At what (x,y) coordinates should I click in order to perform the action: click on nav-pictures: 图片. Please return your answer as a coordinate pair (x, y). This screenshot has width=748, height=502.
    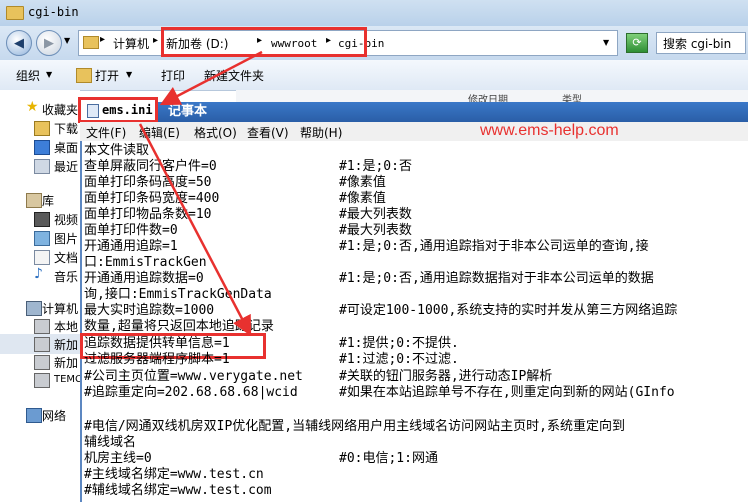
    Looking at the image, I should click on (40, 238).